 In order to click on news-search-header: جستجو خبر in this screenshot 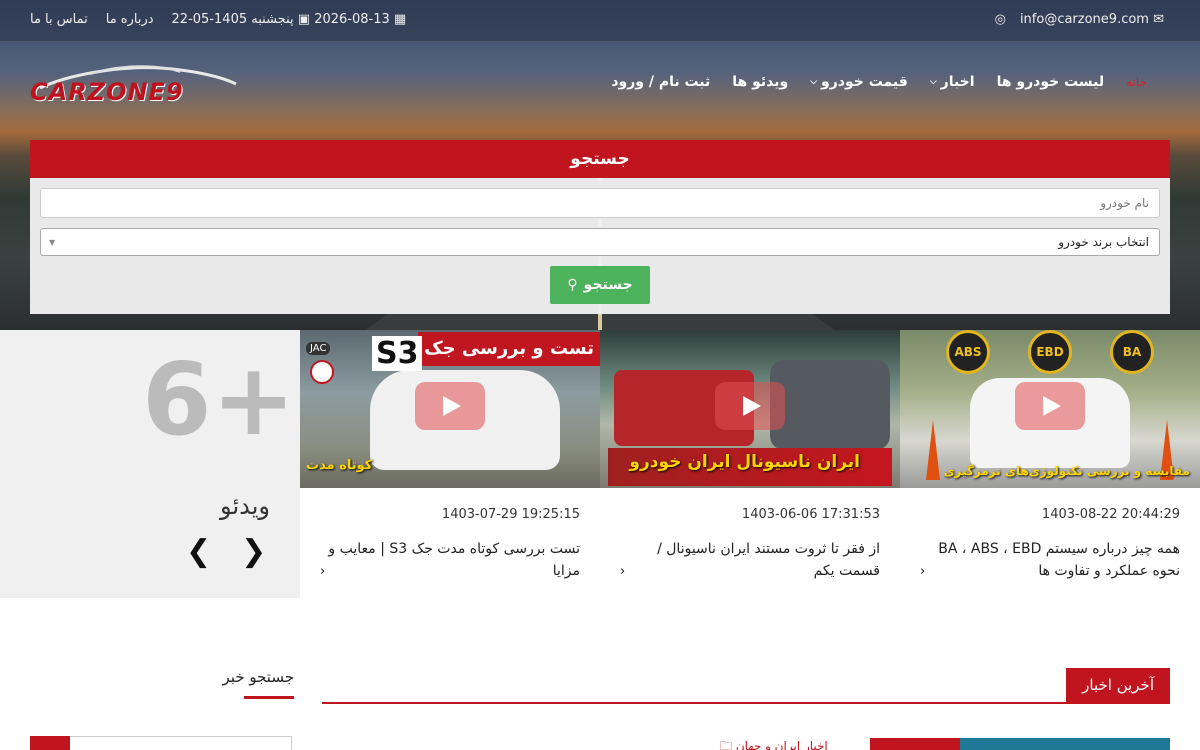, I will do `click(251, 683)`.